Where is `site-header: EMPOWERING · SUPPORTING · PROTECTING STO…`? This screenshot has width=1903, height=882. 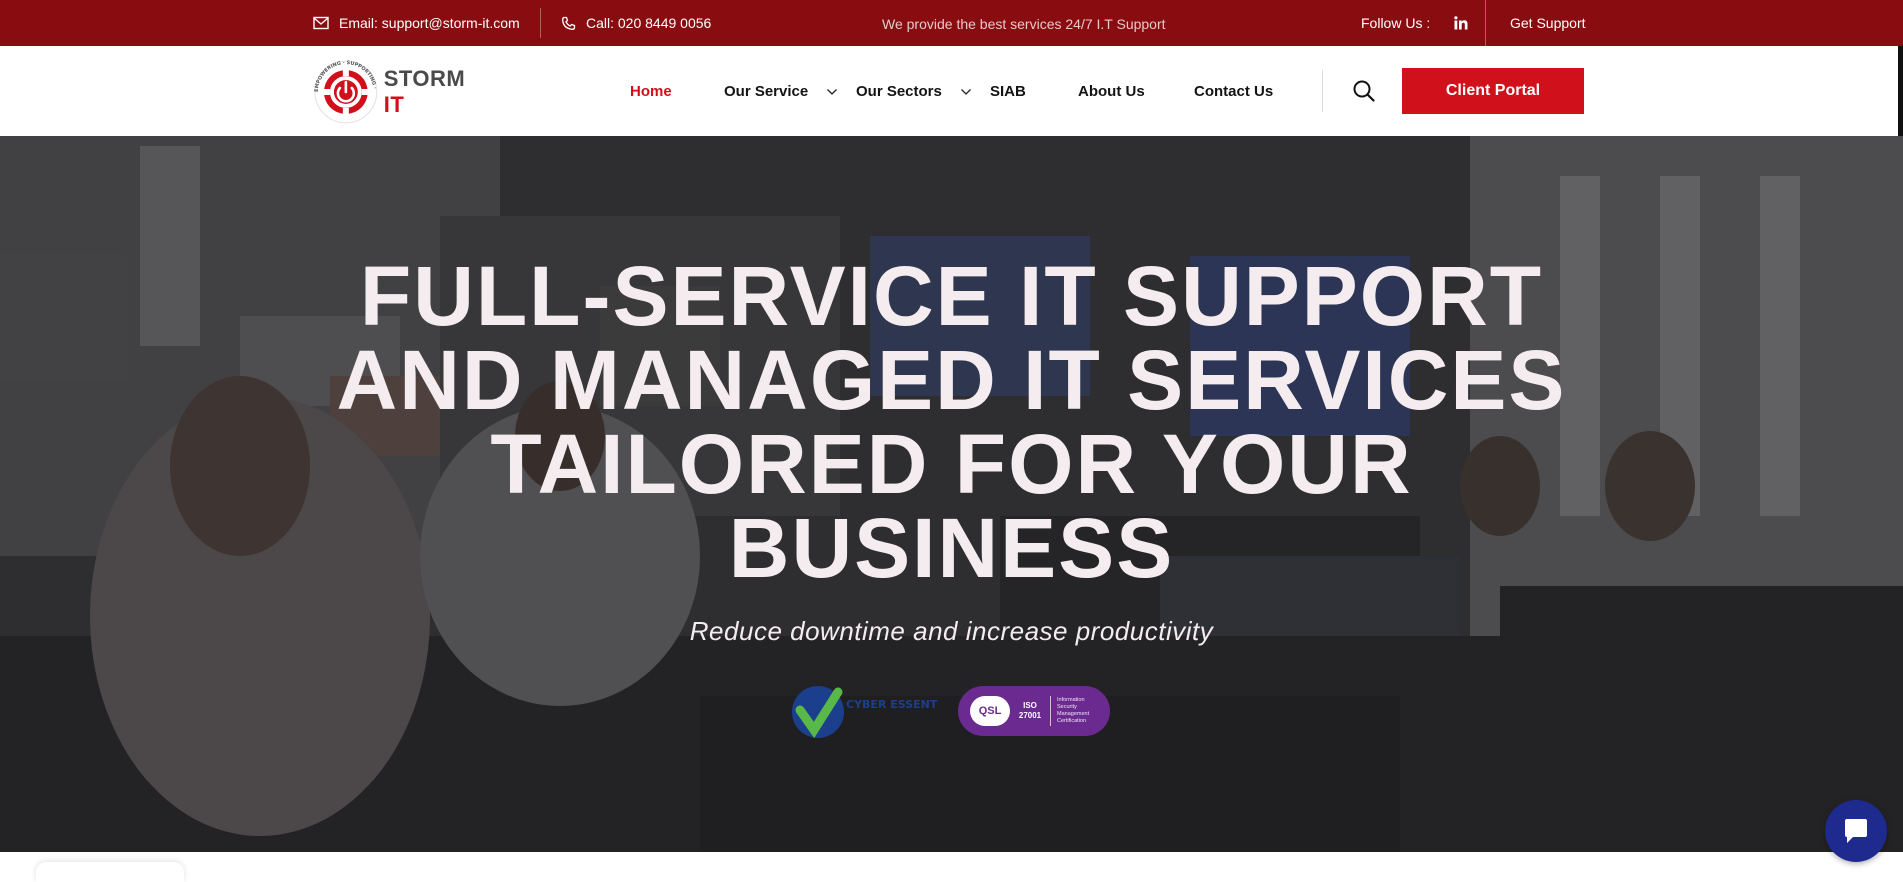
site-header: EMPOWERING · SUPPORTING · PROTECTING STO… is located at coordinates (951, 91).